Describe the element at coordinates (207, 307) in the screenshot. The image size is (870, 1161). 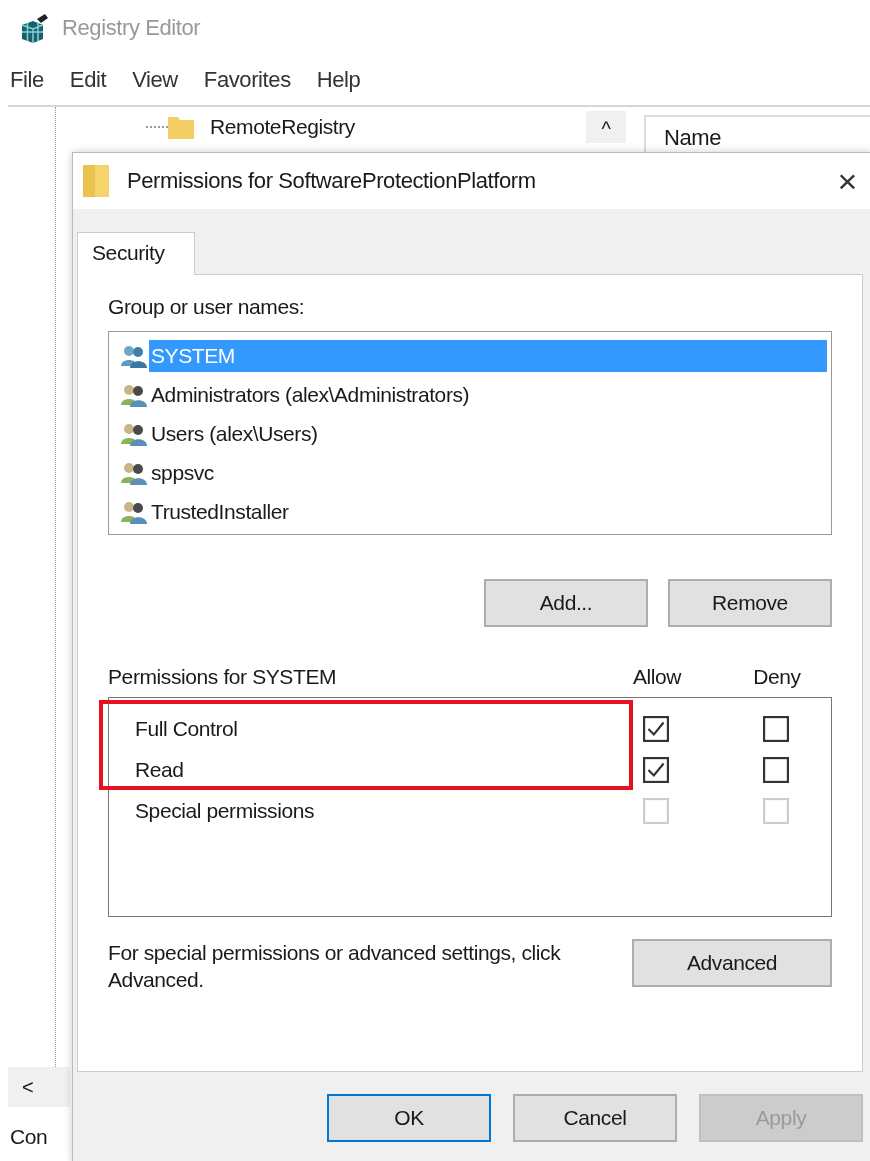
I see `group-label: Group or user names:` at that location.